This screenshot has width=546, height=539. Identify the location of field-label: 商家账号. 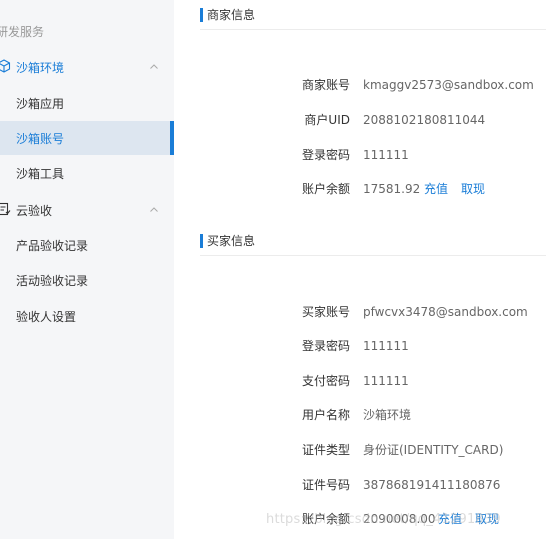
(325, 85).